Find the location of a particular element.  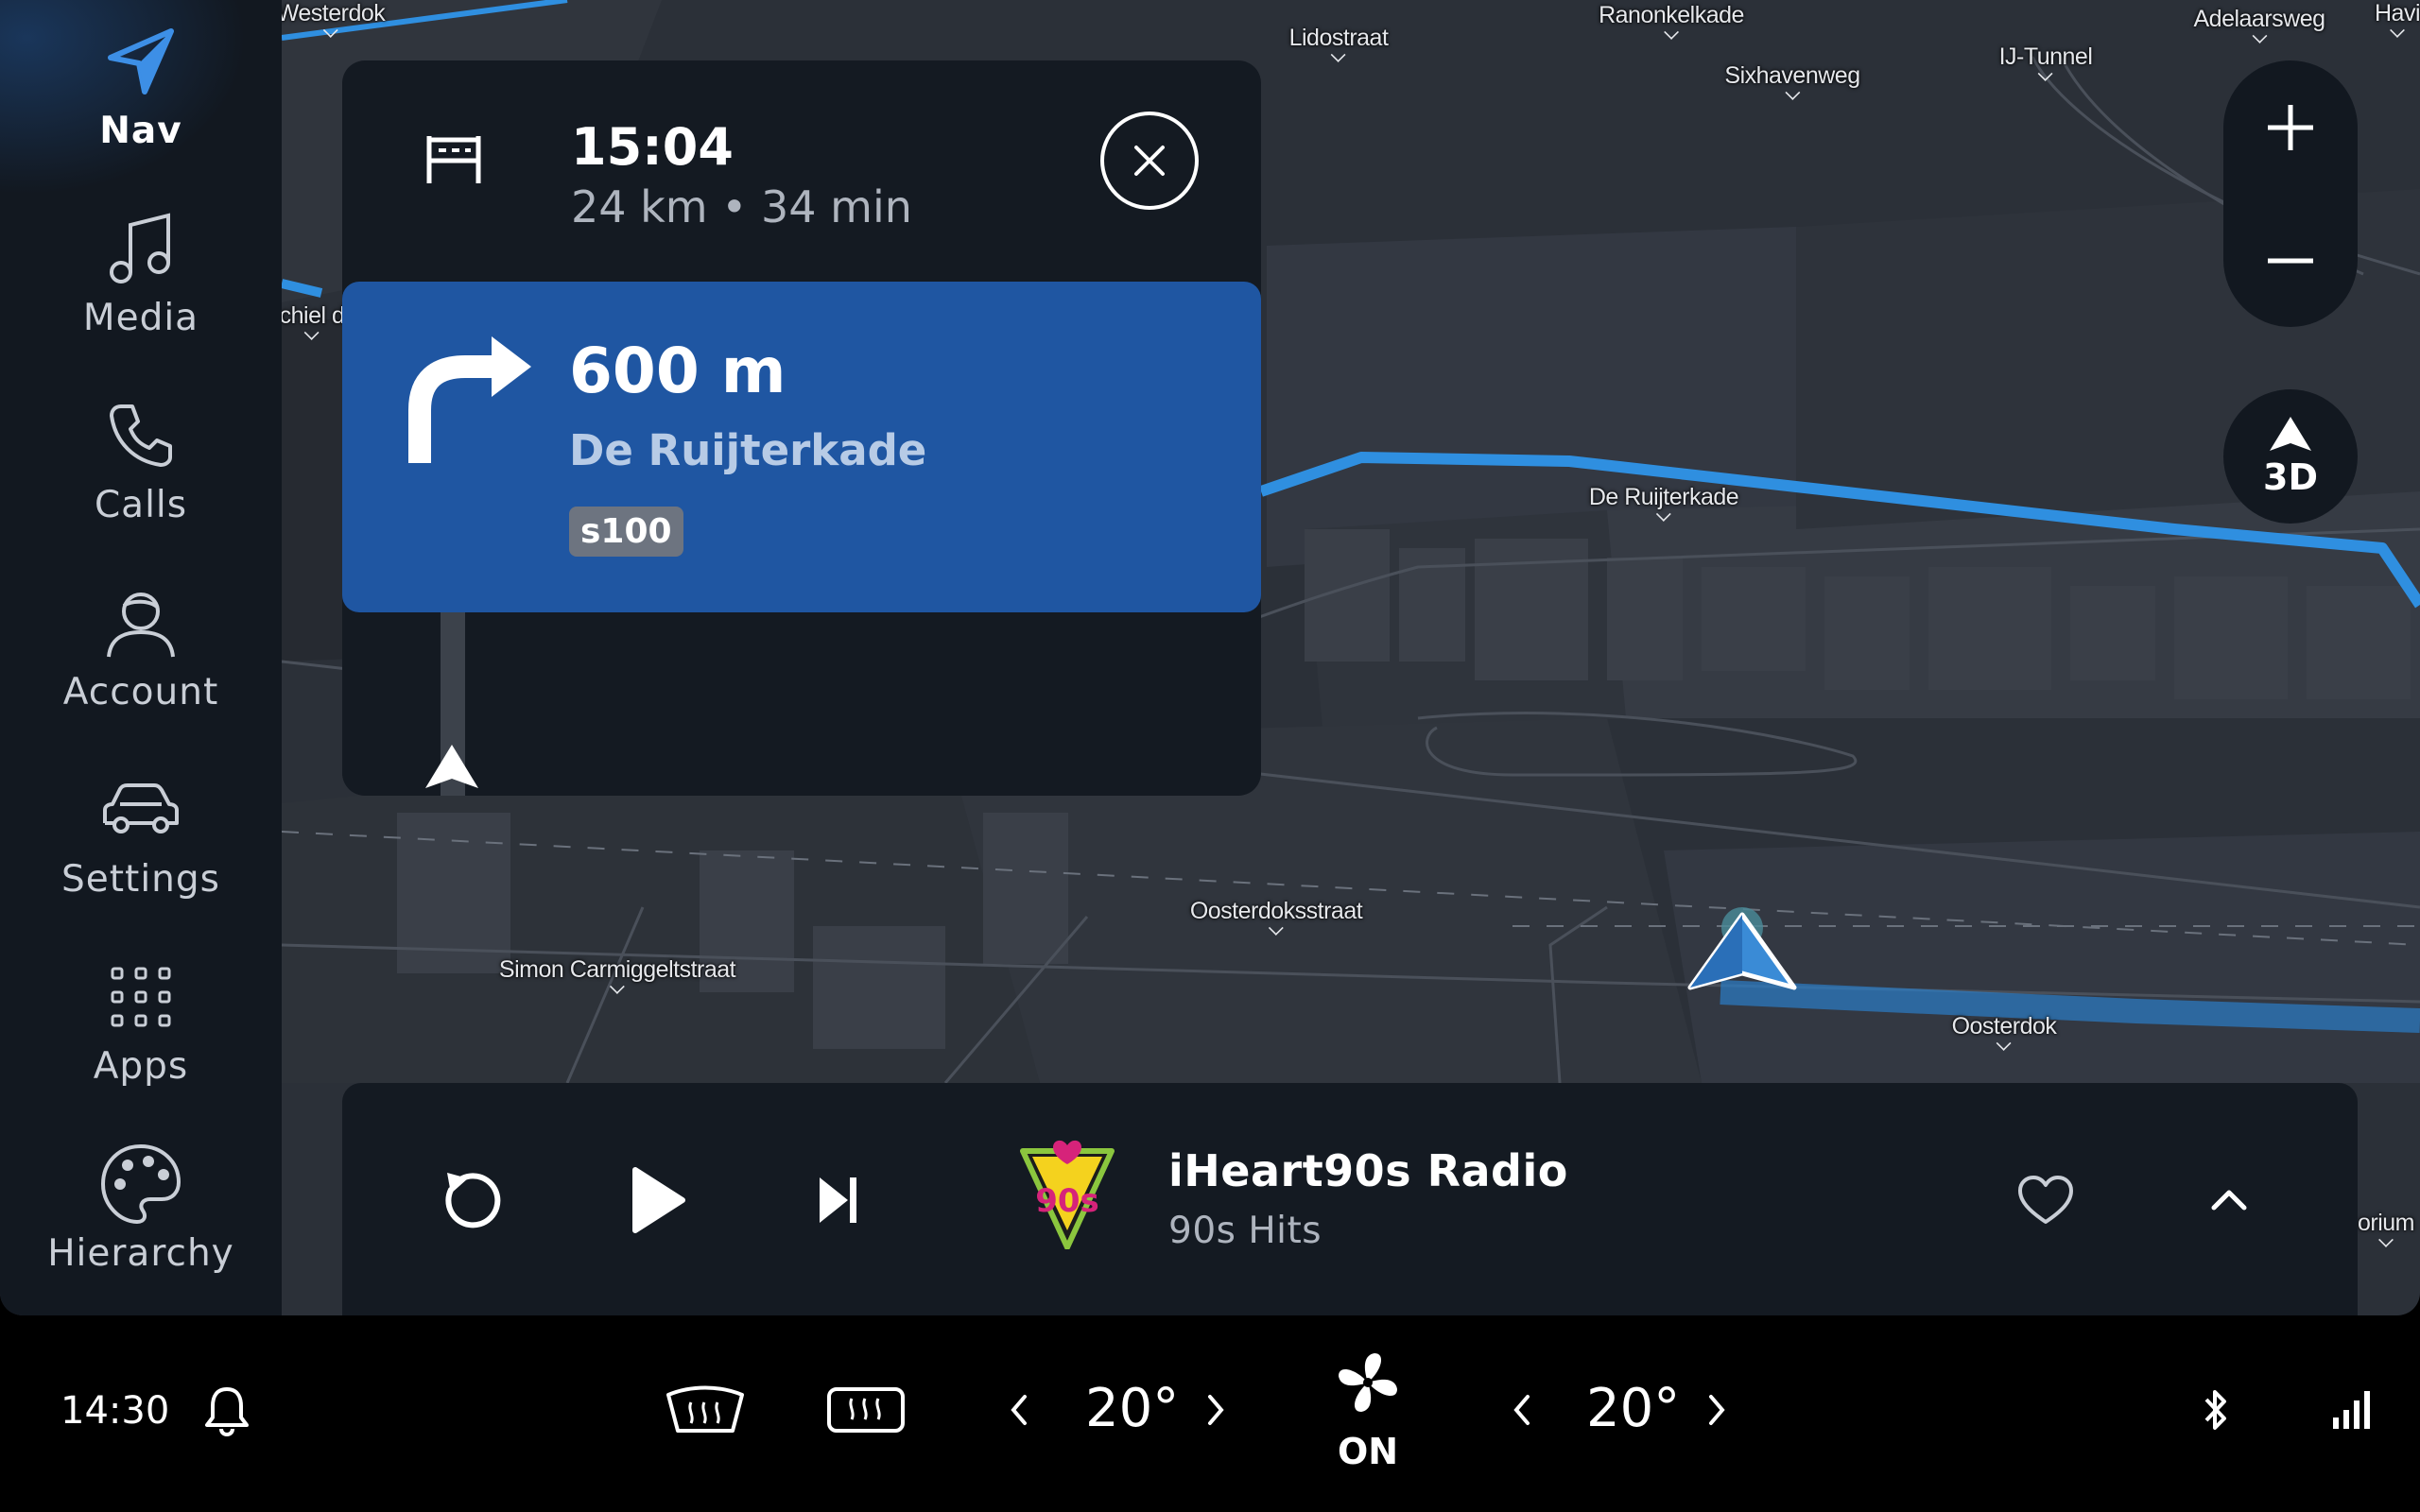

skip-next-icon is located at coordinates (838, 1200).